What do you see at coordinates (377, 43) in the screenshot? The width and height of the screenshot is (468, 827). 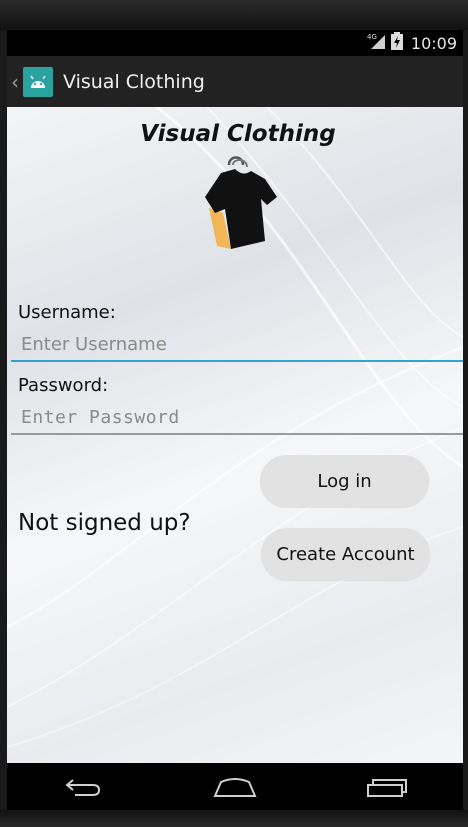 I see `signal-4g-icon: 4G` at bounding box center [377, 43].